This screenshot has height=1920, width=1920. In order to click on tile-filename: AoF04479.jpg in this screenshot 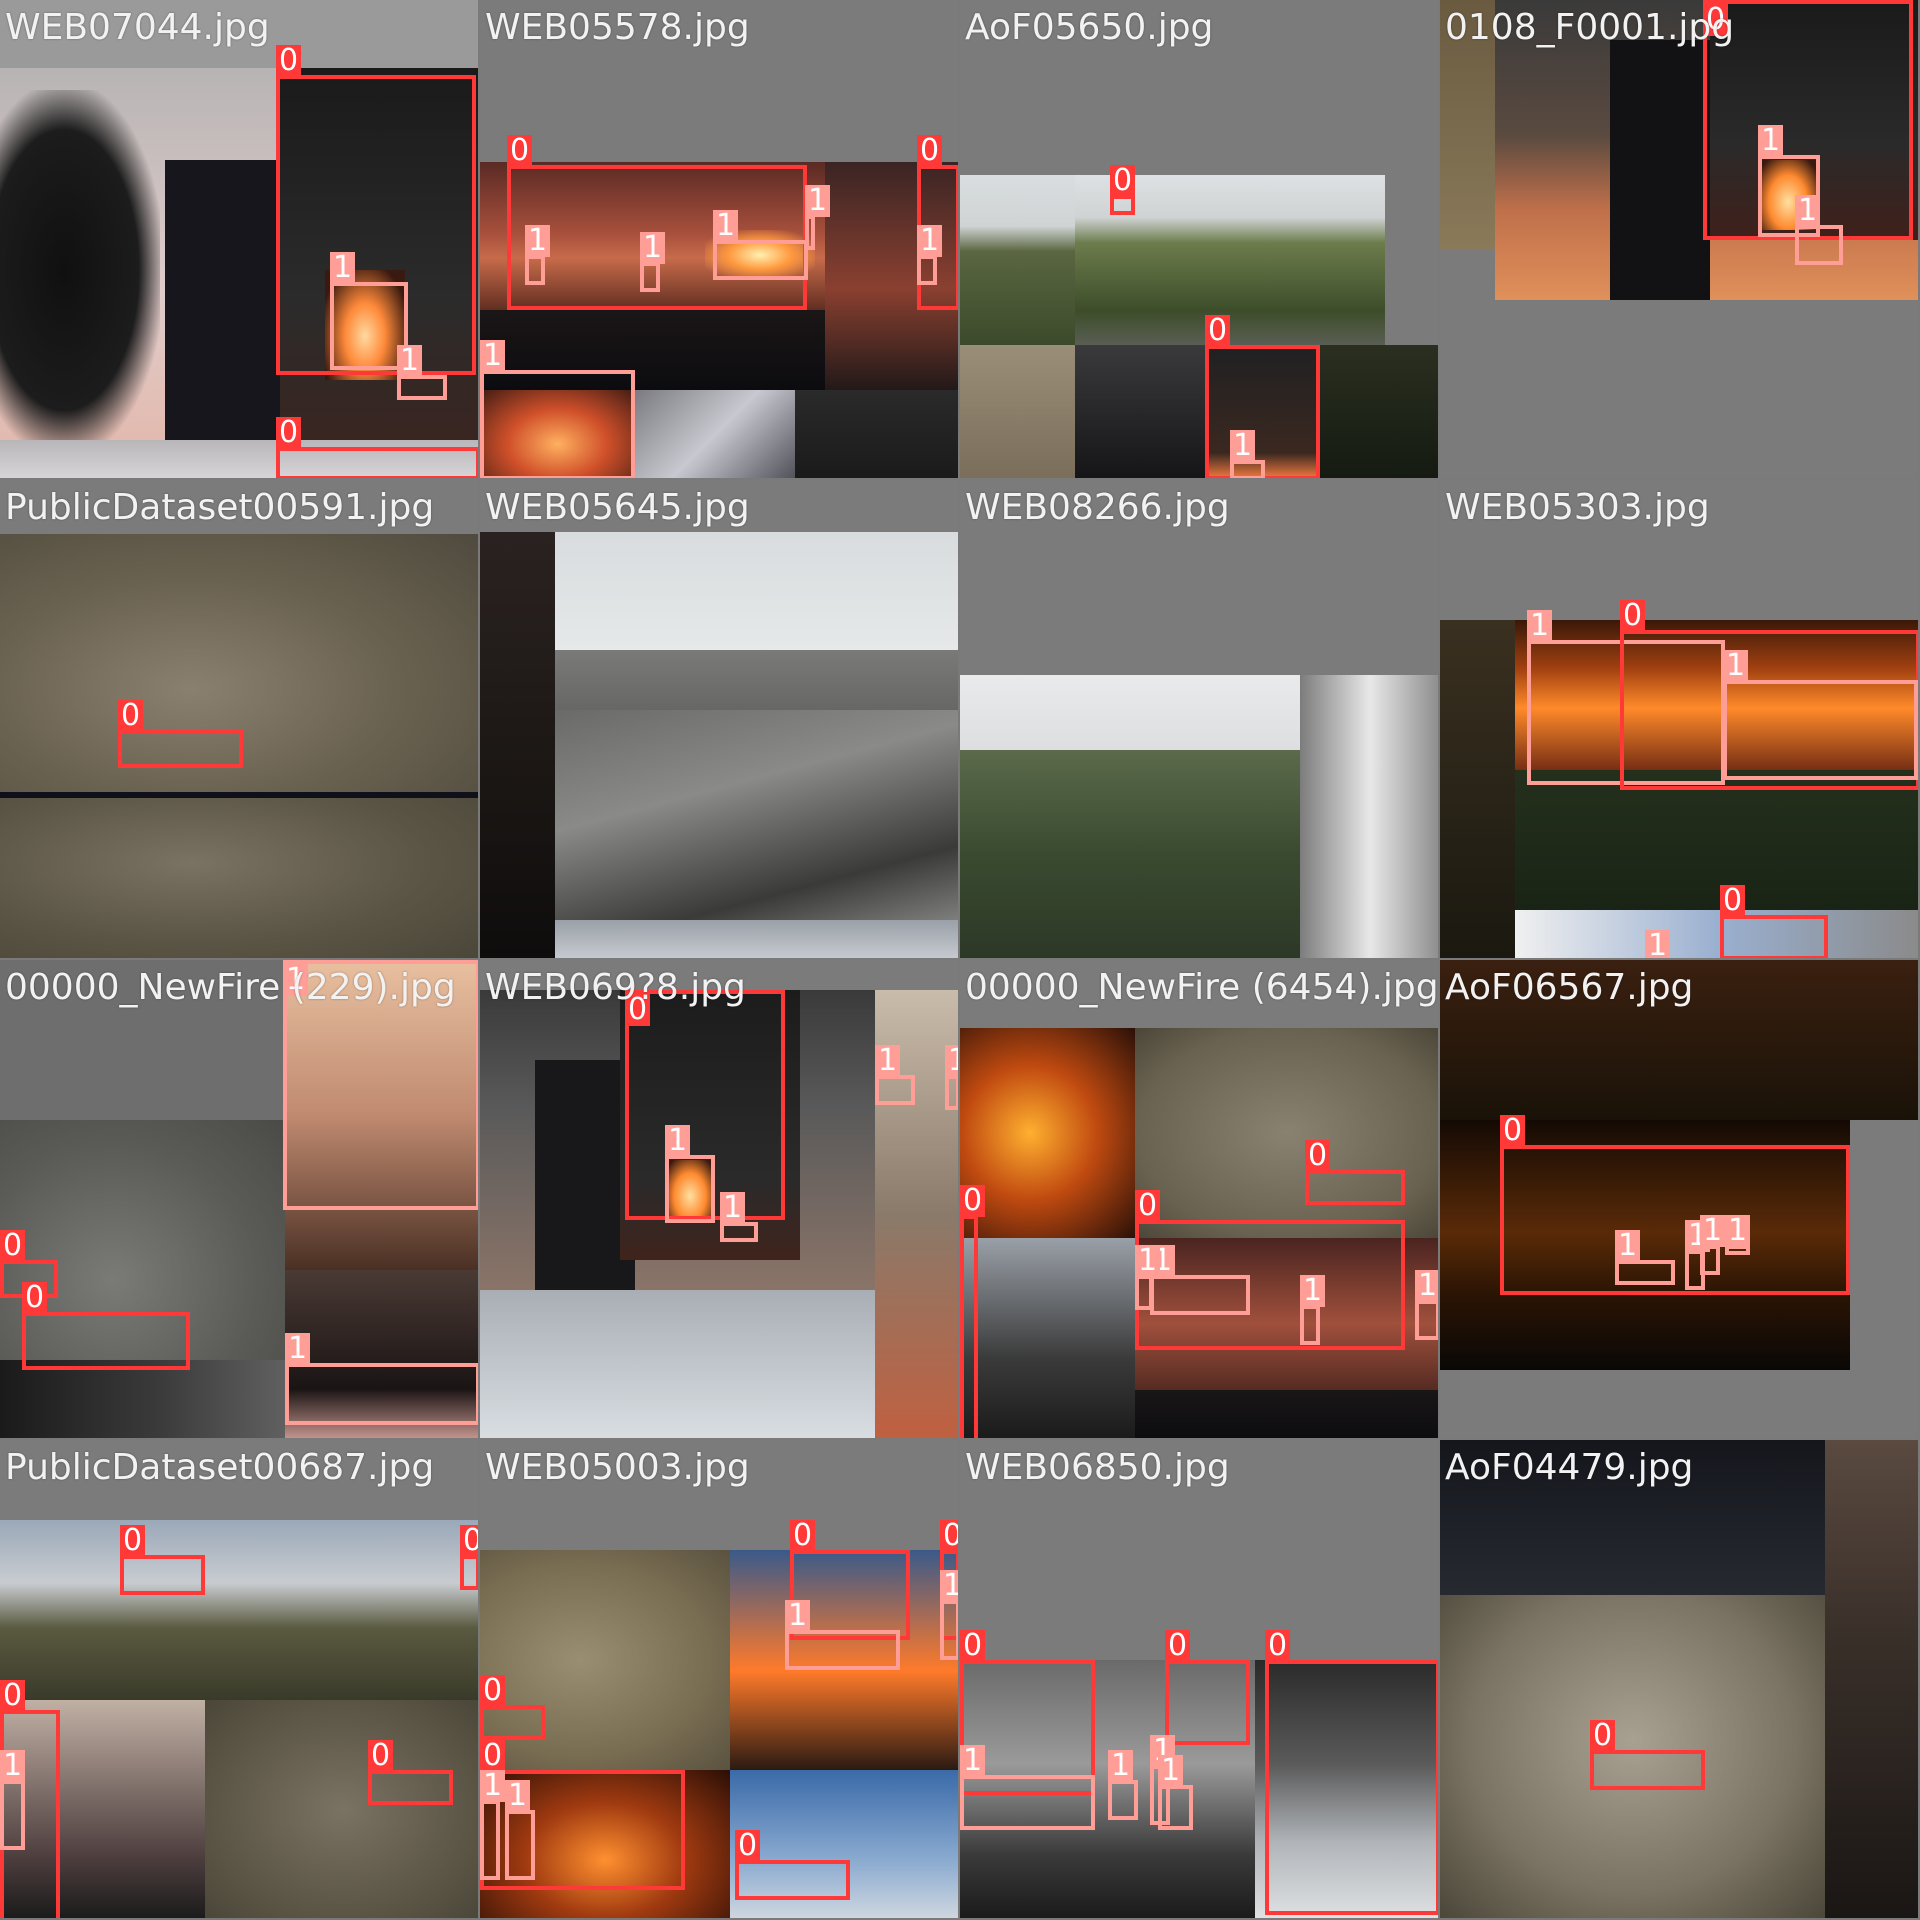, I will do `click(1569, 1467)`.